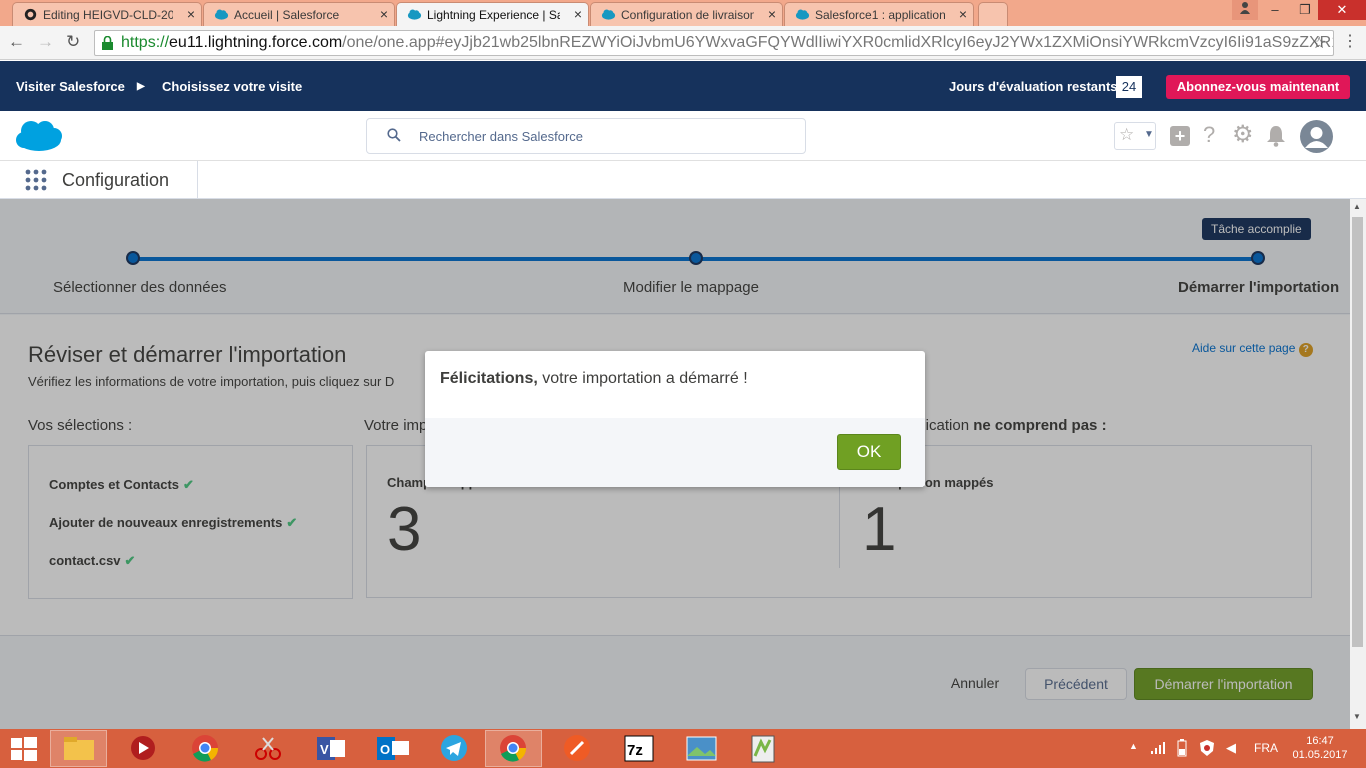  What do you see at coordinates (675, 452) in the screenshot?
I see `modal-footer: OK` at bounding box center [675, 452].